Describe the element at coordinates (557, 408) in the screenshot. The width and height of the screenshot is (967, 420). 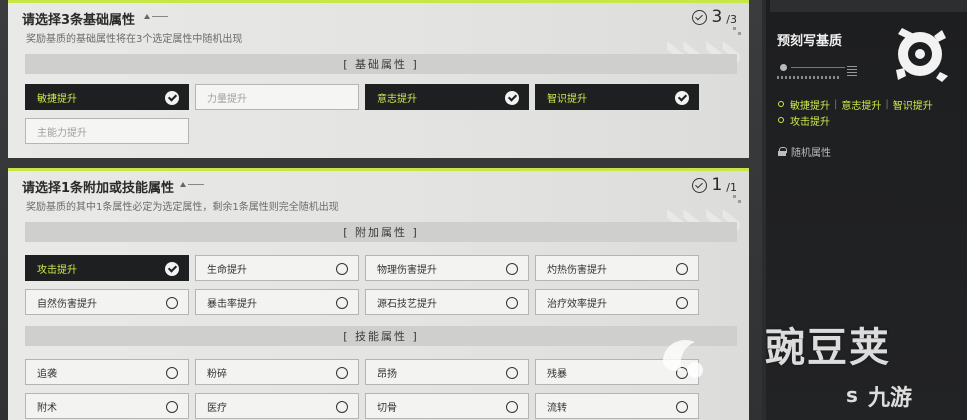
I see `attribute-option-label: 流转` at that location.